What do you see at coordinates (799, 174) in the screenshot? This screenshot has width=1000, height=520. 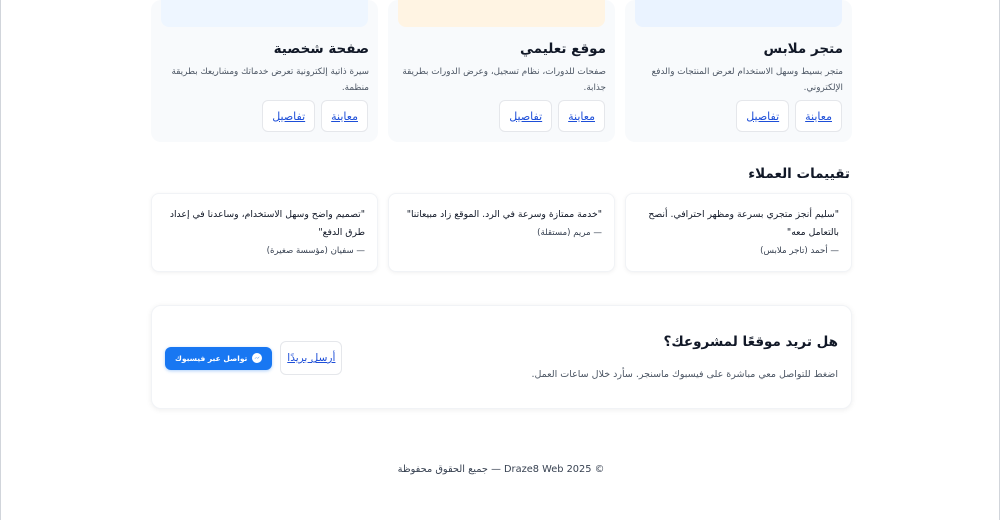 I see `reviews-heading: تقييمات العملاء` at bounding box center [799, 174].